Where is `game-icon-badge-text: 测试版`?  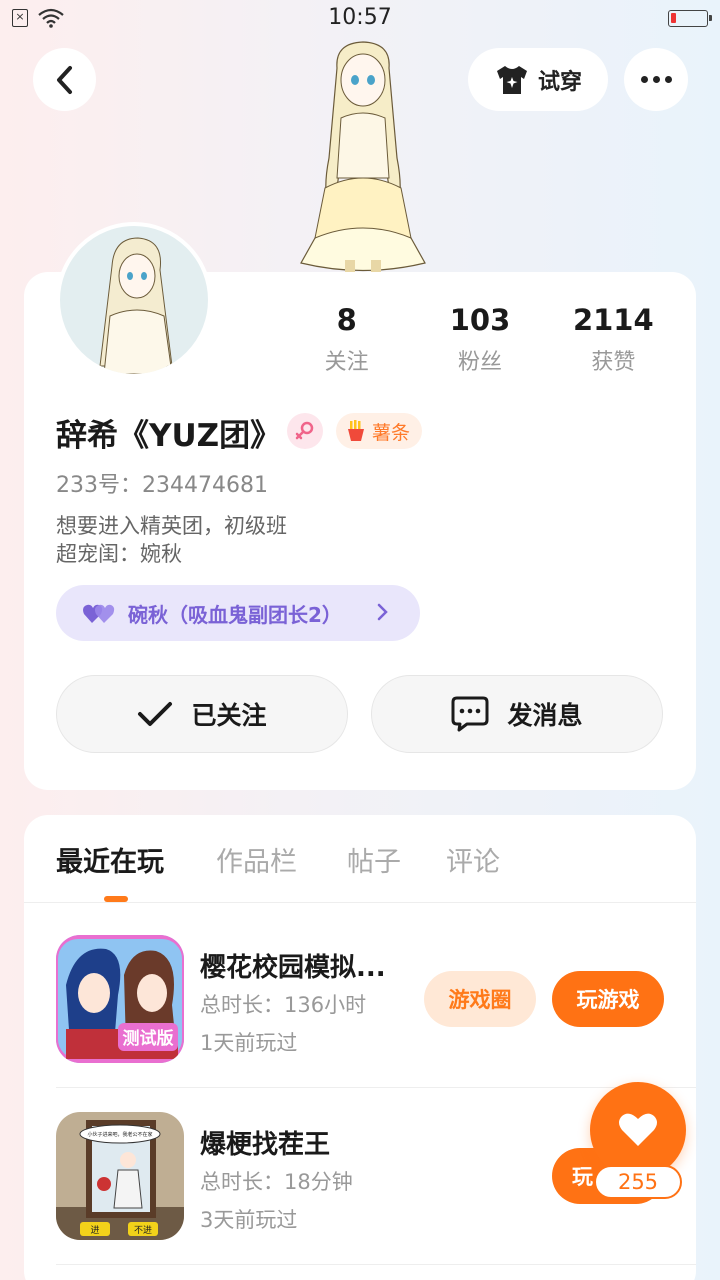 game-icon-badge-text: 测试版 is located at coordinates (148, 1038).